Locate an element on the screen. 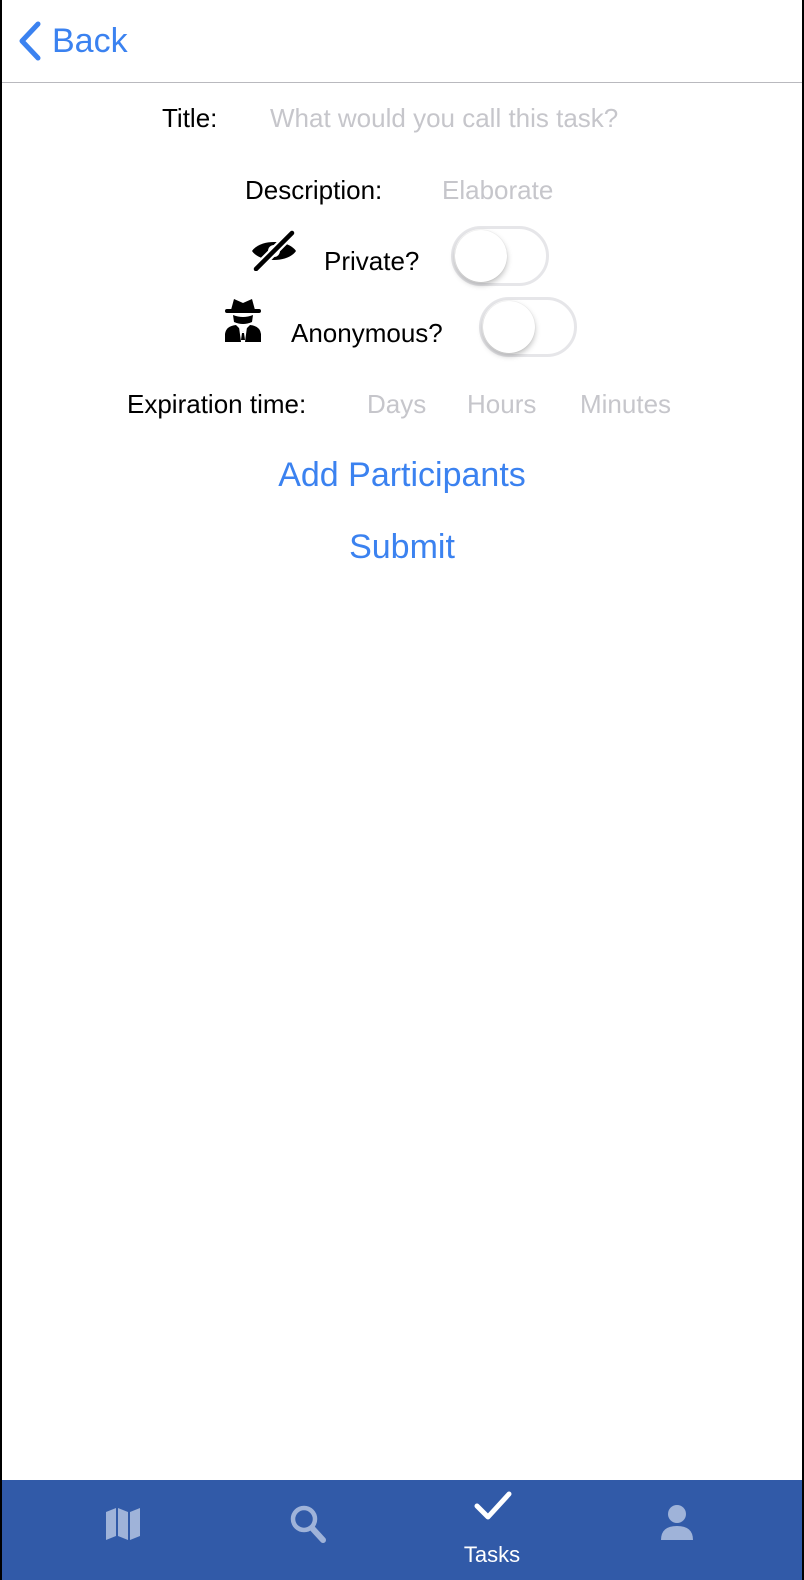  private-toggle is located at coordinates (500, 256).